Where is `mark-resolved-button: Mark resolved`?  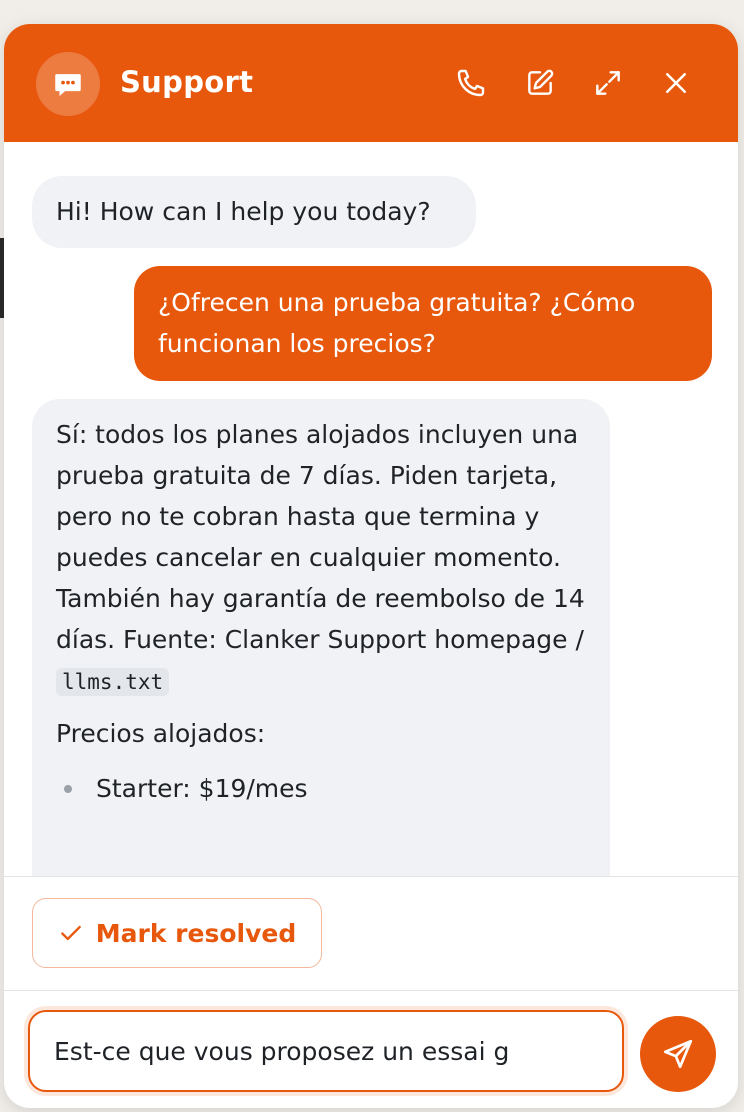 mark-resolved-button: Mark resolved is located at coordinates (177, 933).